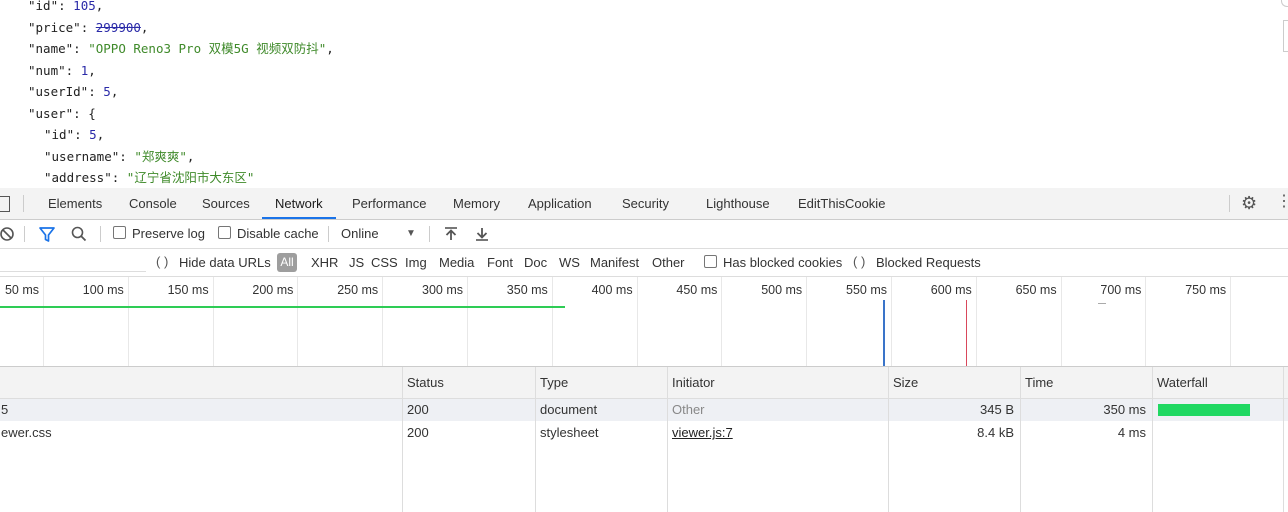 The height and width of the screenshot is (512, 1288). What do you see at coordinates (841, 203) in the screenshot?
I see `tab-editthiscookie: EditThisCookie` at bounding box center [841, 203].